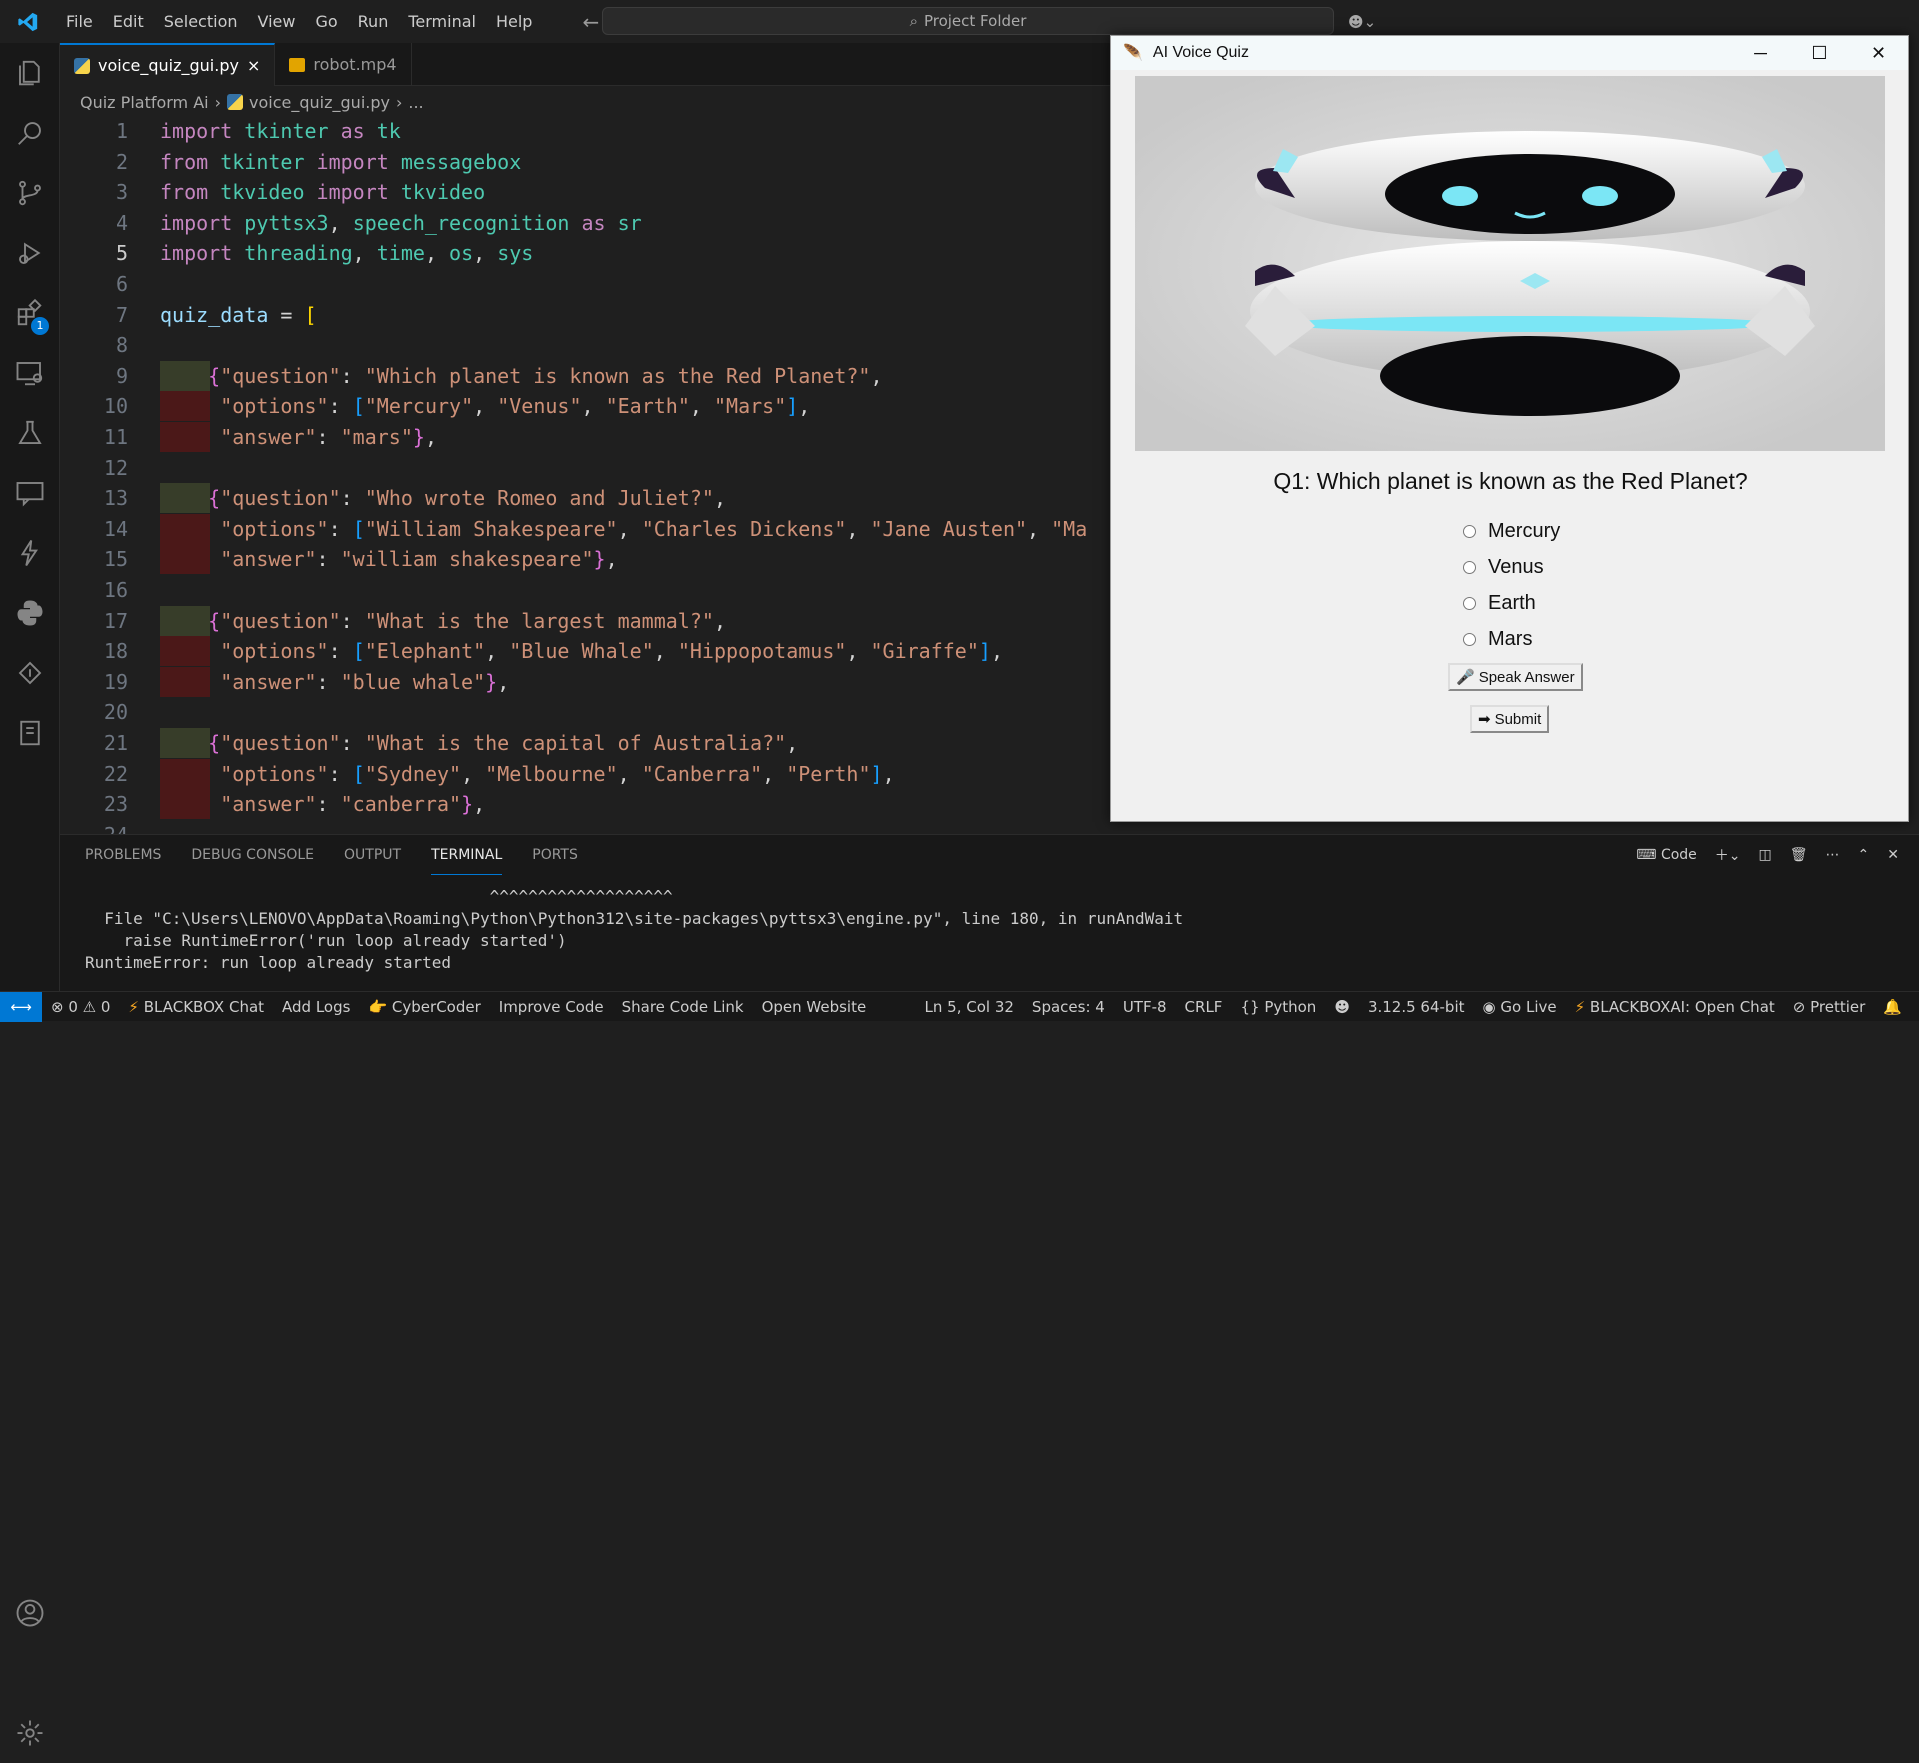 The image size is (1919, 1763). Describe the element at coordinates (1497, 639) in the screenshot. I see `option-radio-mars: Mars` at that location.